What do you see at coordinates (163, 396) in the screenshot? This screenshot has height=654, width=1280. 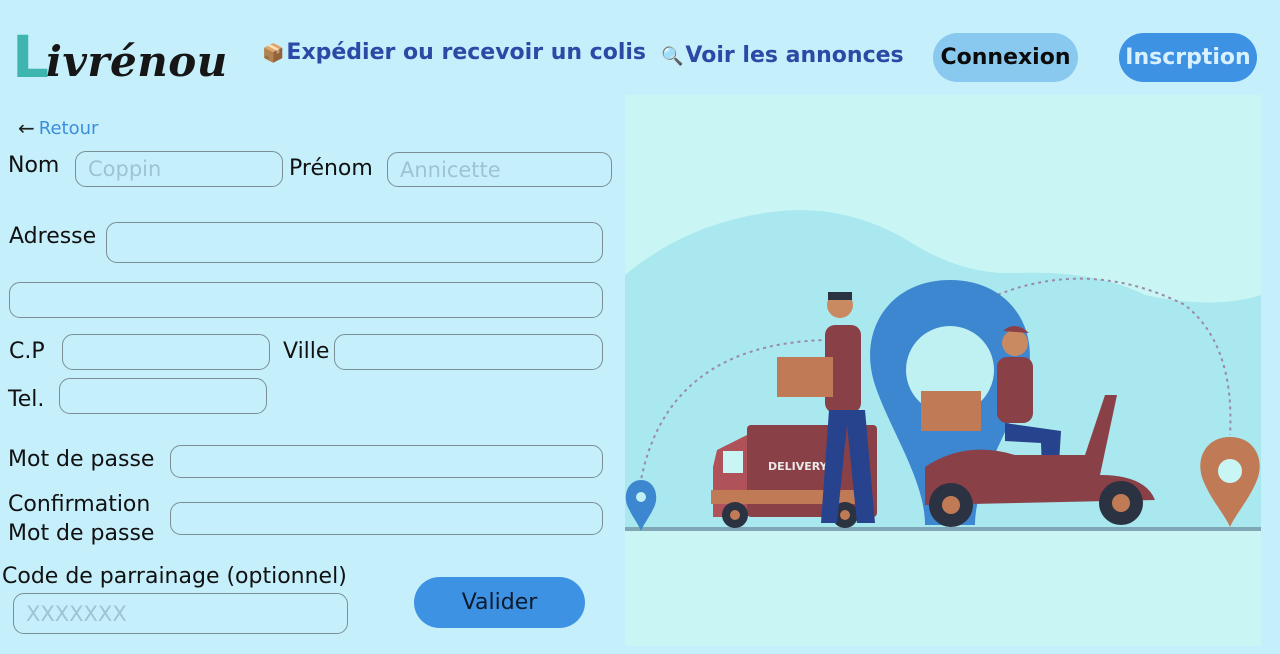 I see `tel-input` at bounding box center [163, 396].